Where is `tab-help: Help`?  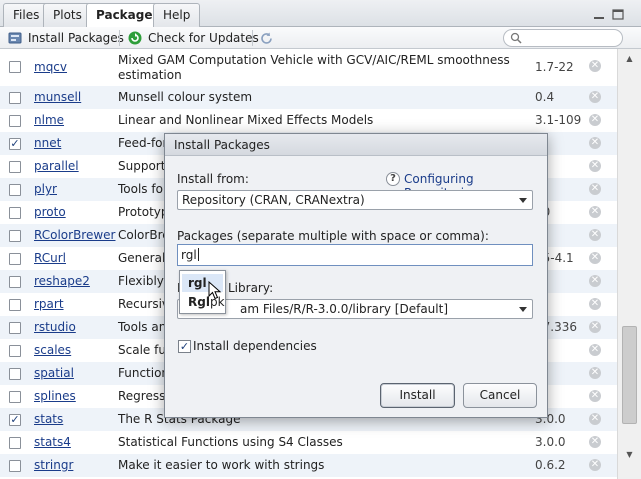 tab-help: Help is located at coordinates (177, 15).